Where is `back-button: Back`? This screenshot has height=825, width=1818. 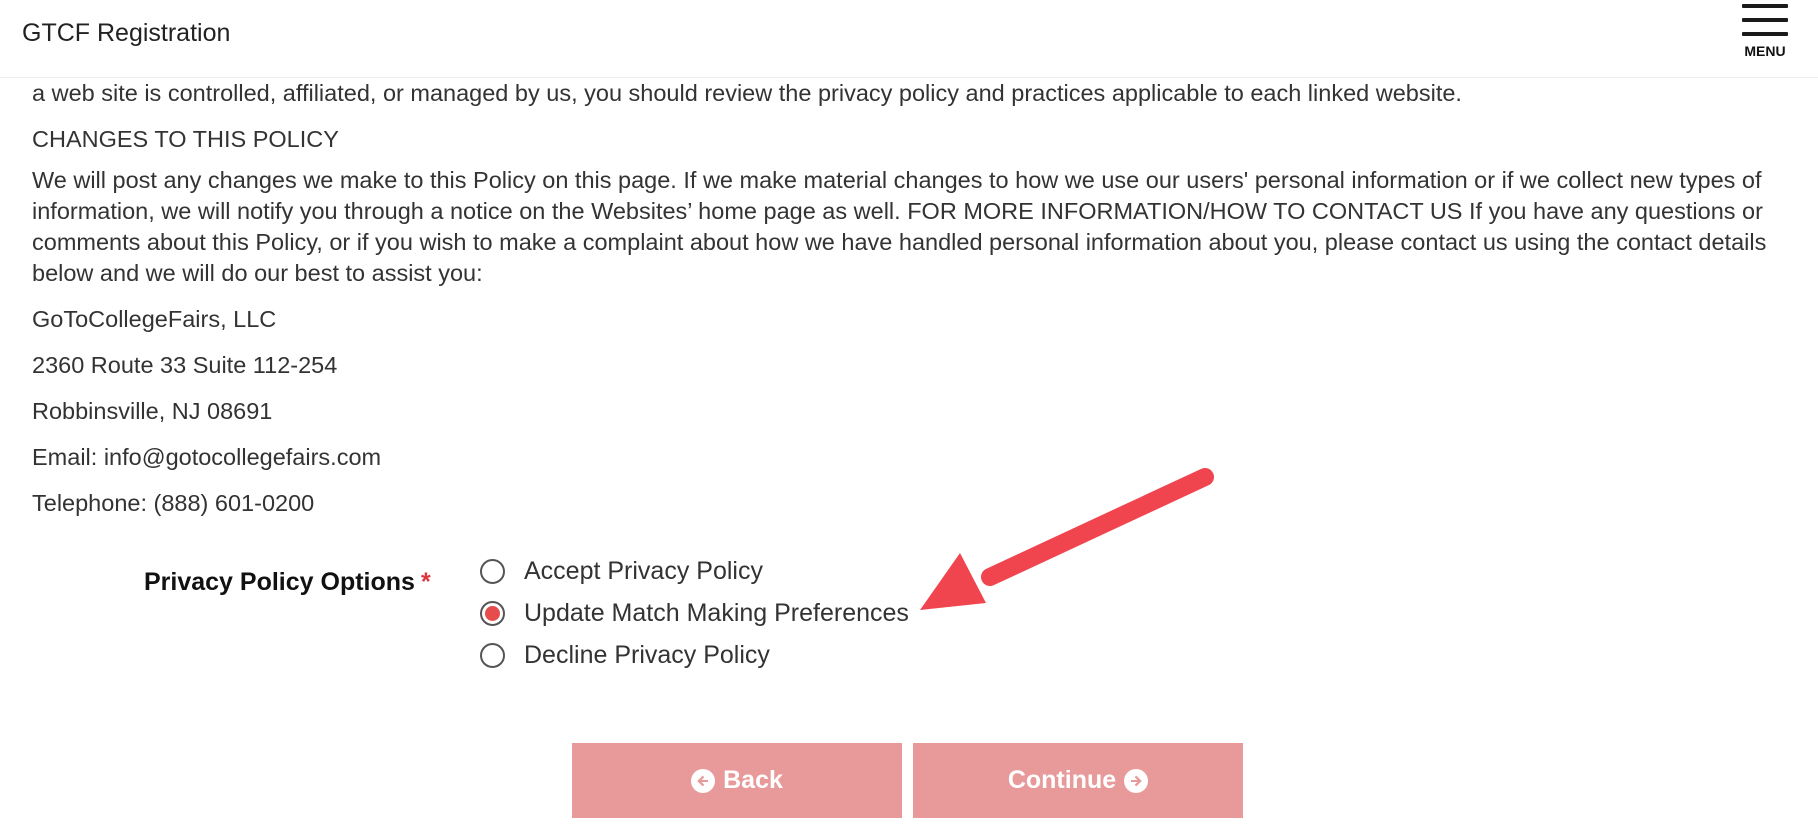
back-button: Back is located at coordinates (737, 780).